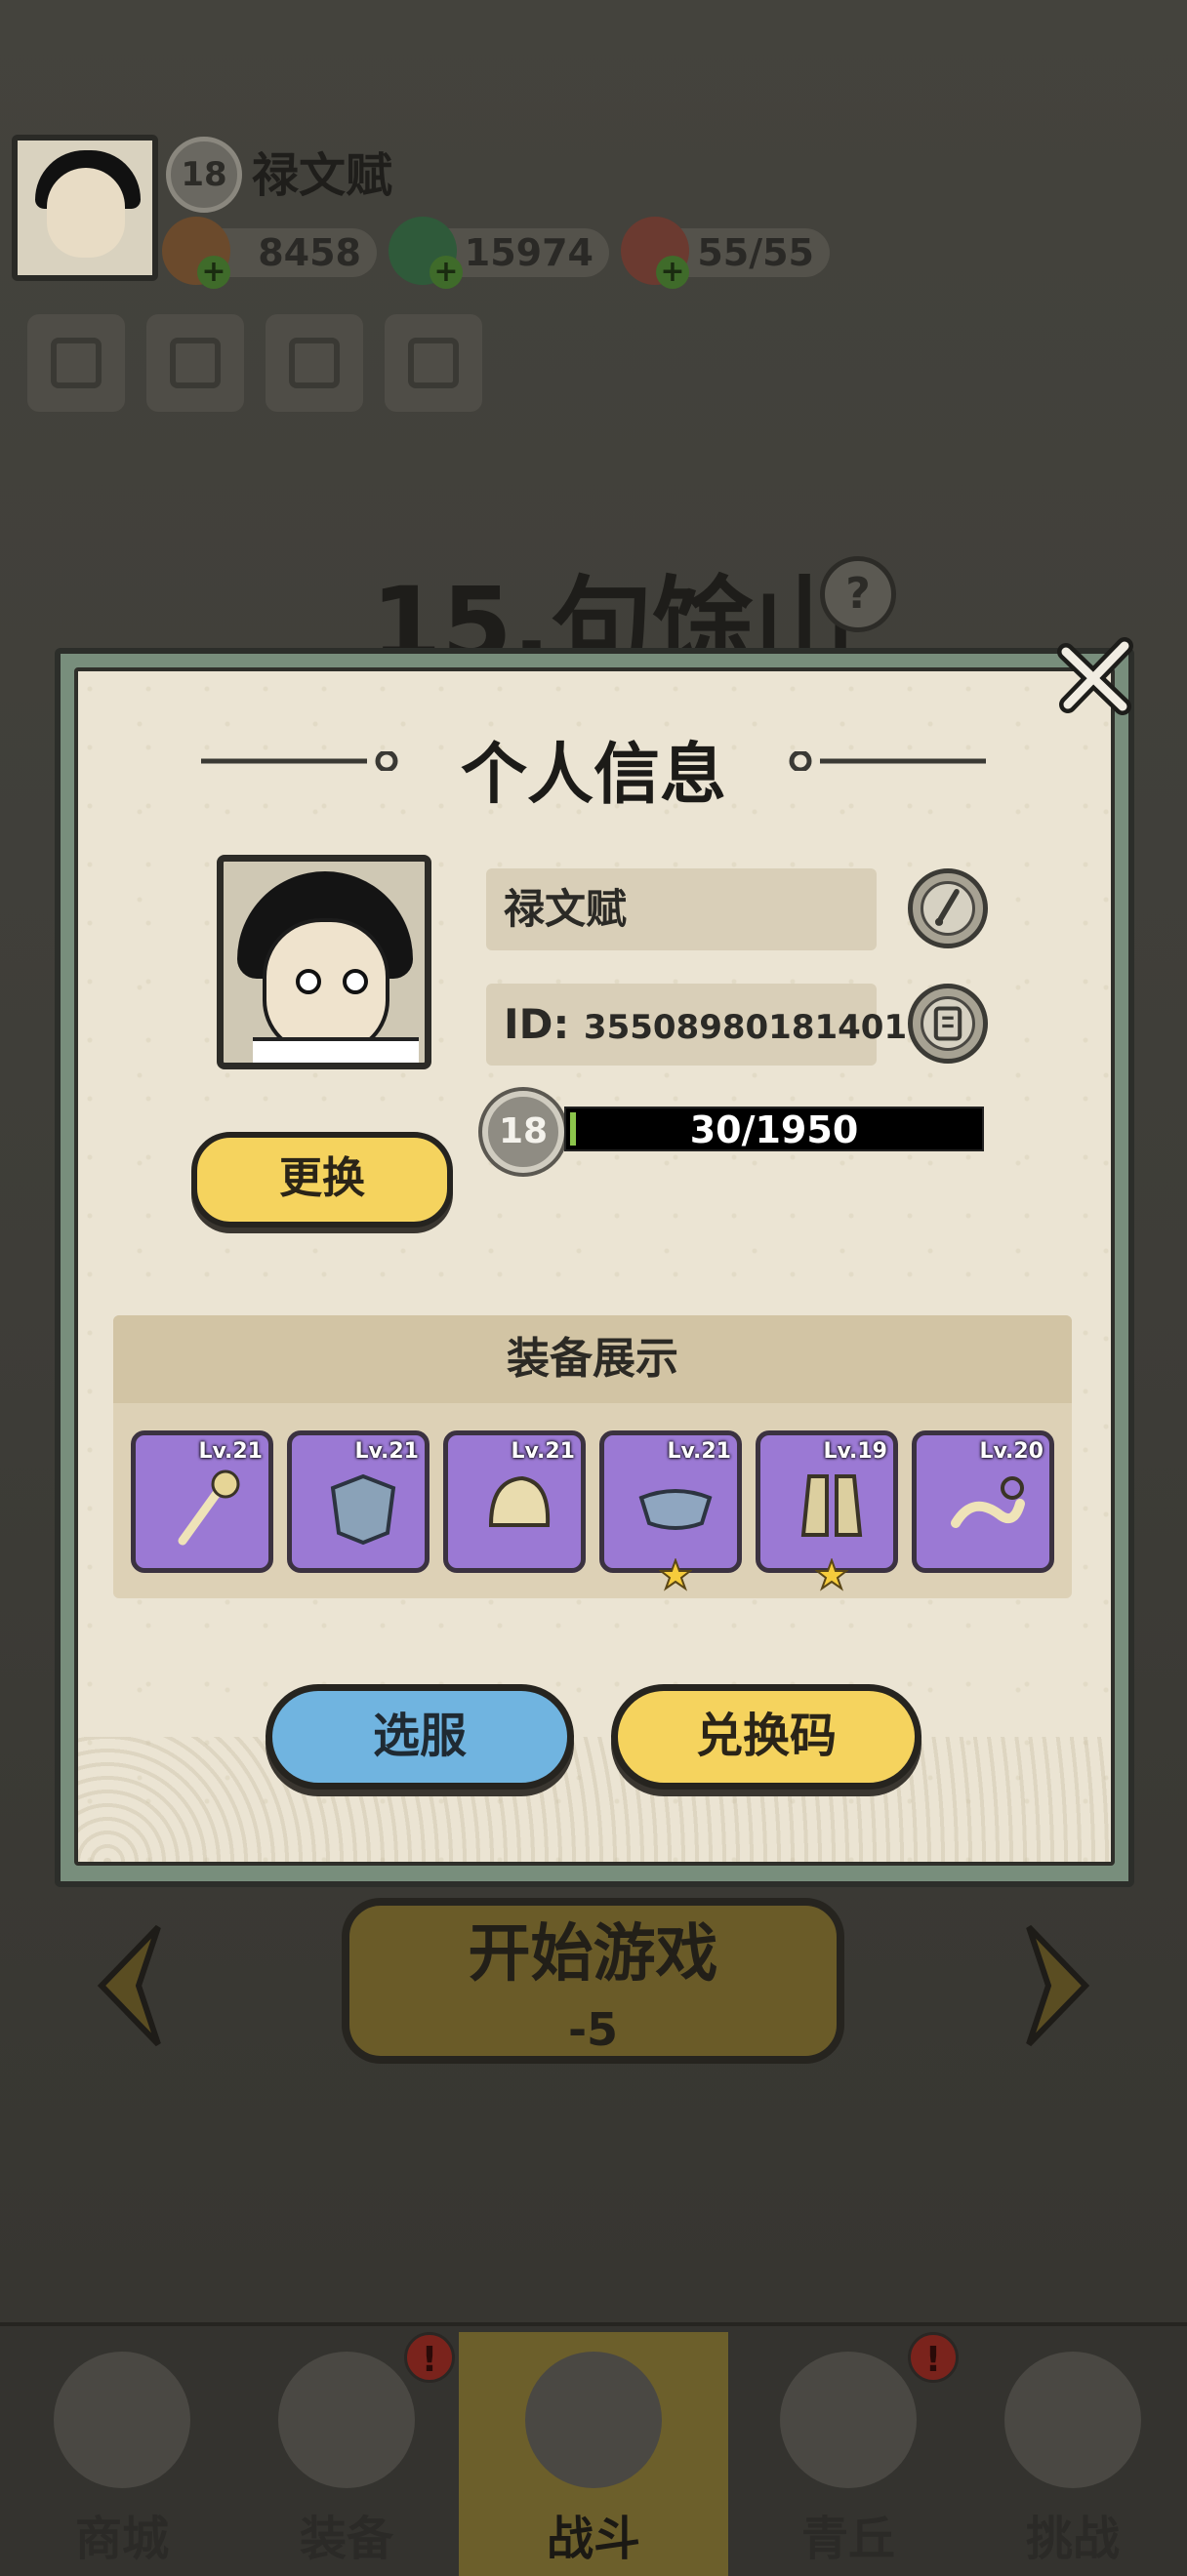 This screenshot has height=2576, width=1187. Describe the element at coordinates (681, 909) in the screenshot. I see `player-name-field: 禄文赋` at that location.